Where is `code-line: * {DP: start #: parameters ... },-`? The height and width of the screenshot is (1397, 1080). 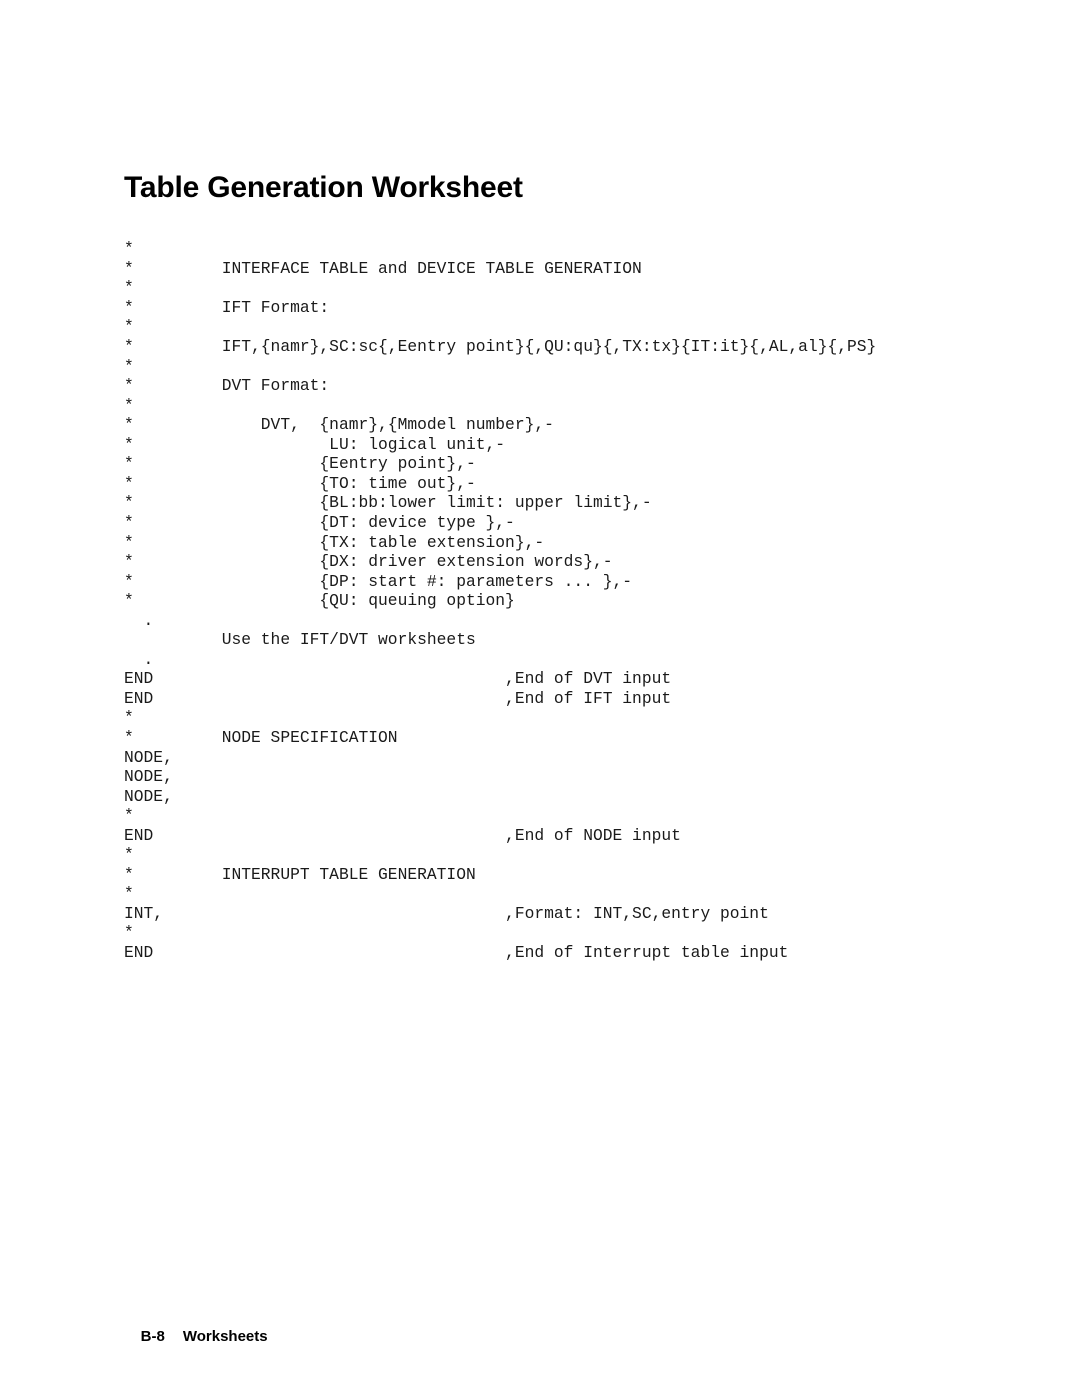 code-line: * {DP: start #: parameters ... },- is located at coordinates (378, 581).